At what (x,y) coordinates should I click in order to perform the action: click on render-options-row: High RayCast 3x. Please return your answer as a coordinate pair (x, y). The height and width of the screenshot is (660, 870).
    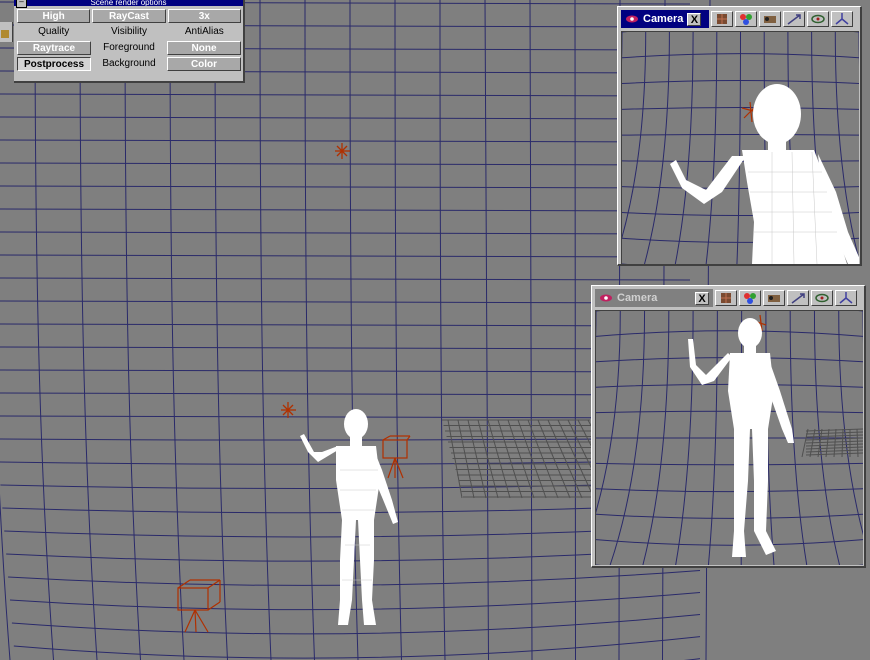
    Looking at the image, I should click on (129, 16).